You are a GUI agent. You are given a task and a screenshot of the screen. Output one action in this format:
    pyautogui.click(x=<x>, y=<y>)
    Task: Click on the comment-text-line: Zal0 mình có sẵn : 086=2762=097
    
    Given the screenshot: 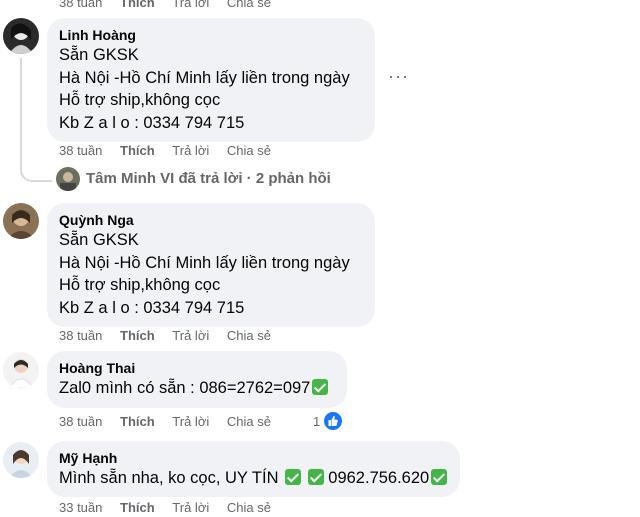 What is the action you would take?
    pyautogui.click(x=197, y=388)
    